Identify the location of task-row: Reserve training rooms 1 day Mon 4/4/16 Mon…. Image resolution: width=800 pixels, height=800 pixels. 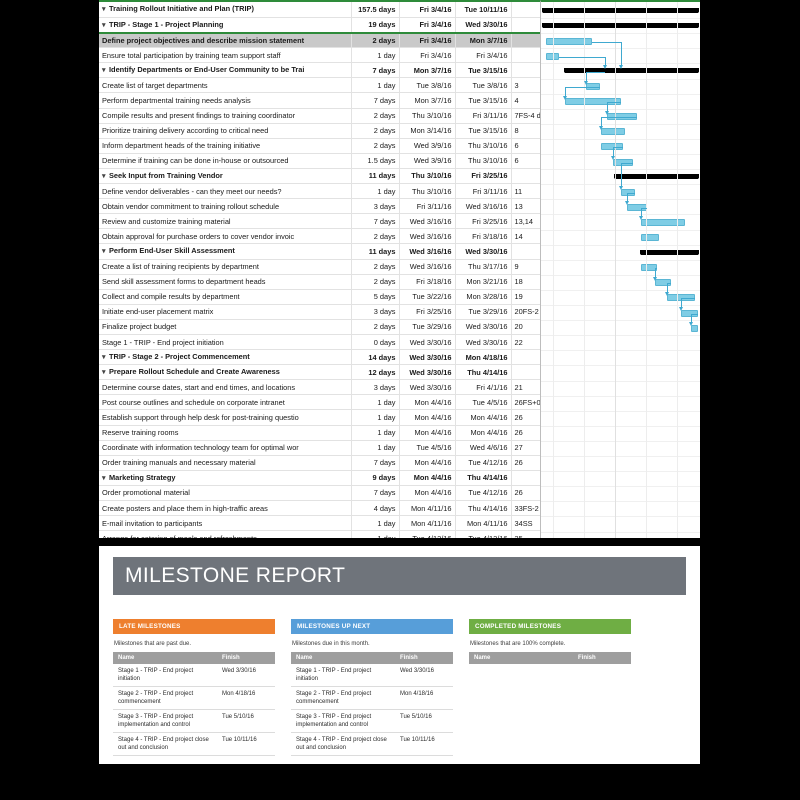
(319, 433).